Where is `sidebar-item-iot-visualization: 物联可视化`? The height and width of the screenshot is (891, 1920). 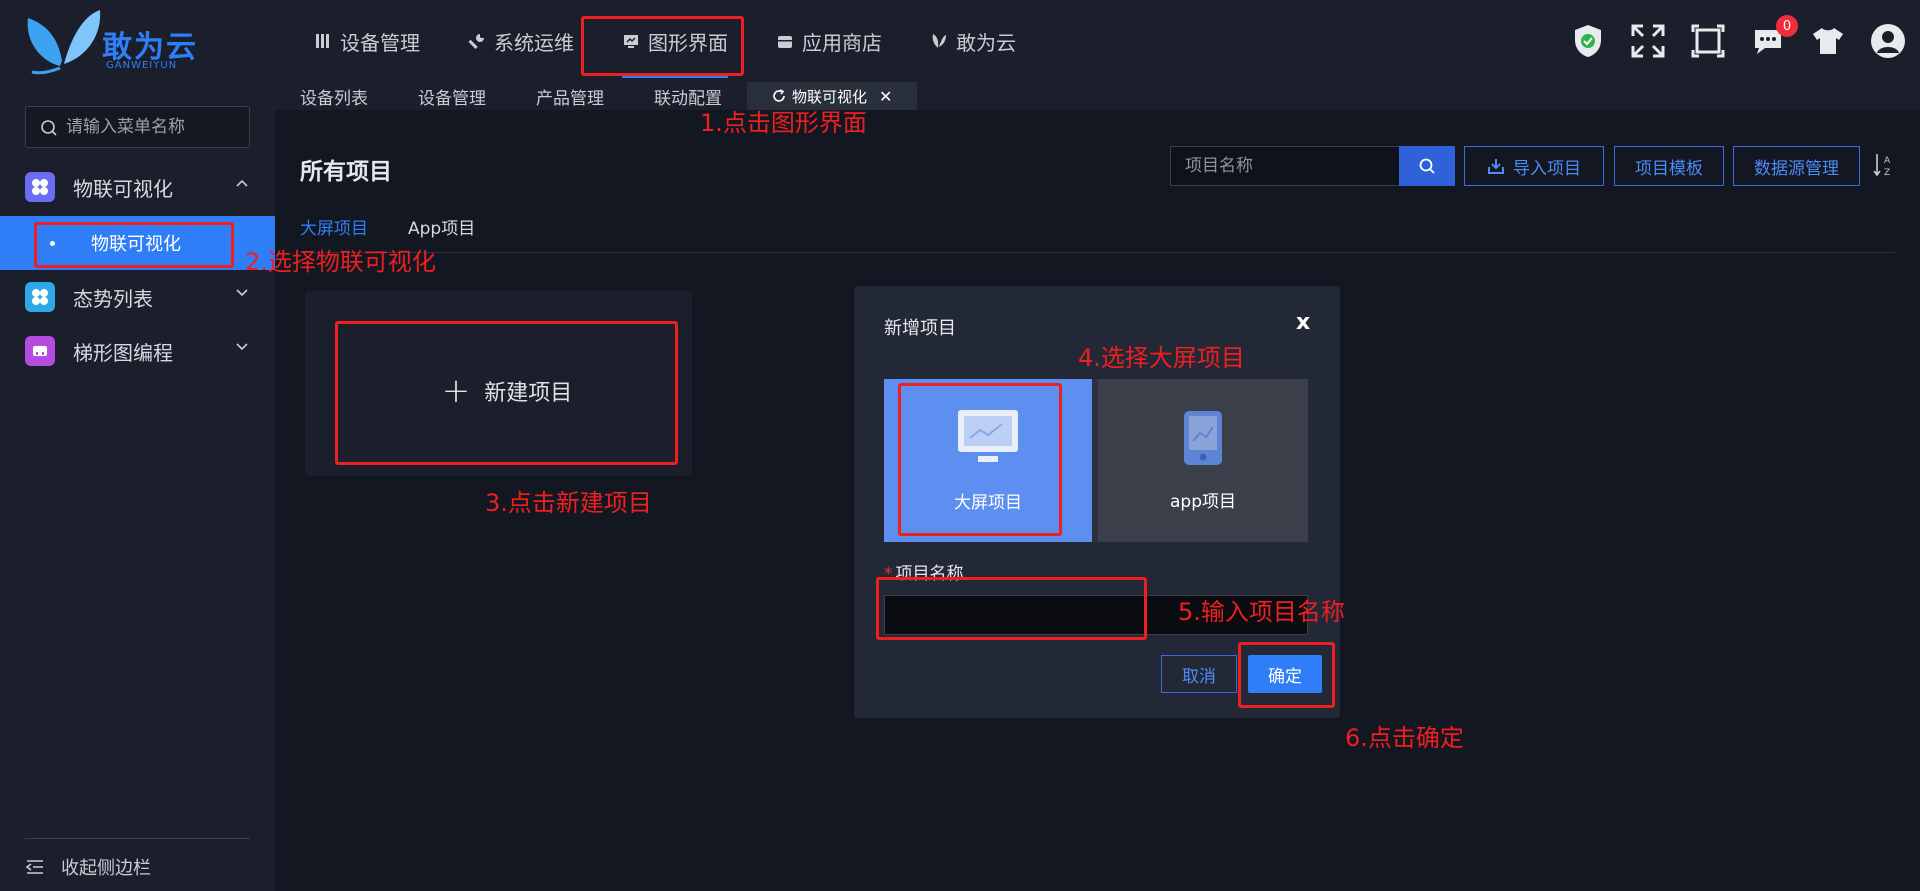 sidebar-item-iot-visualization: 物联可视化 is located at coordinates (137, 243).